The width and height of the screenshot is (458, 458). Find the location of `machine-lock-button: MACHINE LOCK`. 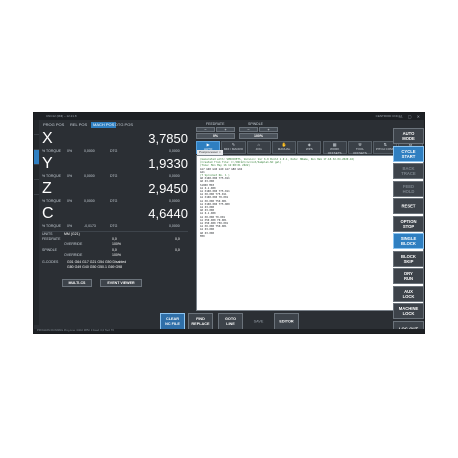

machine-lock-button: MACHINE LOCK is located at coordinates (408, 311).